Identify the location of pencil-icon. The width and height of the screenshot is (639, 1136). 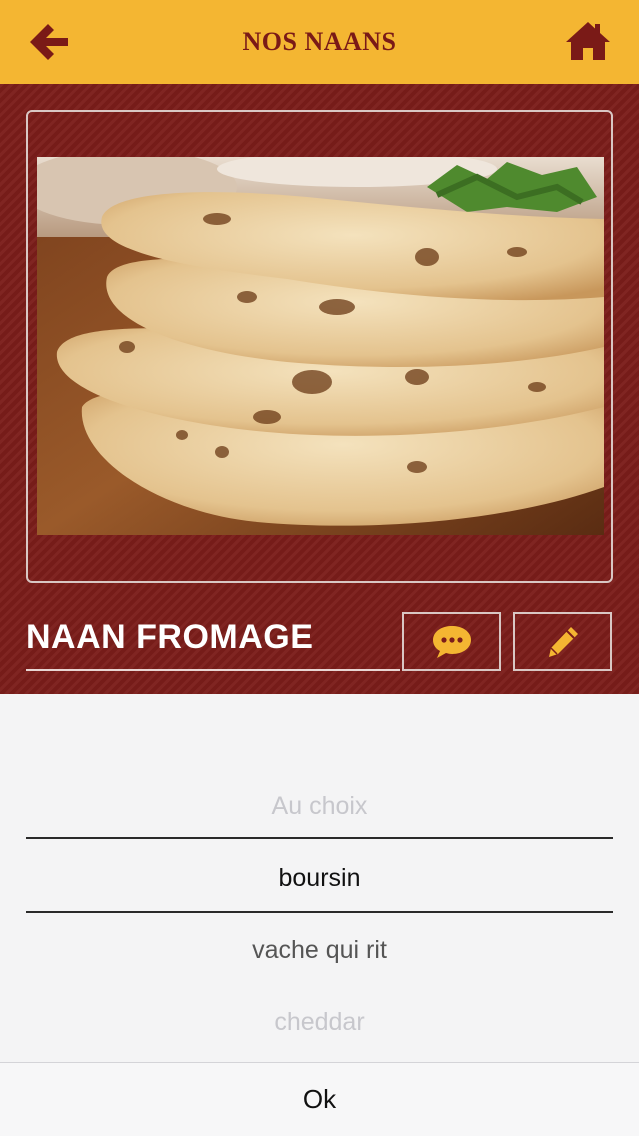
(563, 641).